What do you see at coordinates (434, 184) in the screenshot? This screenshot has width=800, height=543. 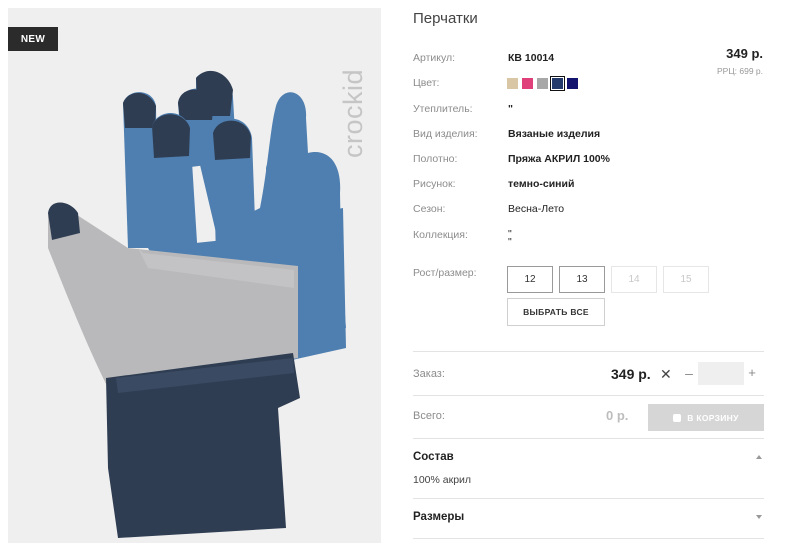 I see `spec-label-pattern: Рисунок:` at bounding box center [434, 184].